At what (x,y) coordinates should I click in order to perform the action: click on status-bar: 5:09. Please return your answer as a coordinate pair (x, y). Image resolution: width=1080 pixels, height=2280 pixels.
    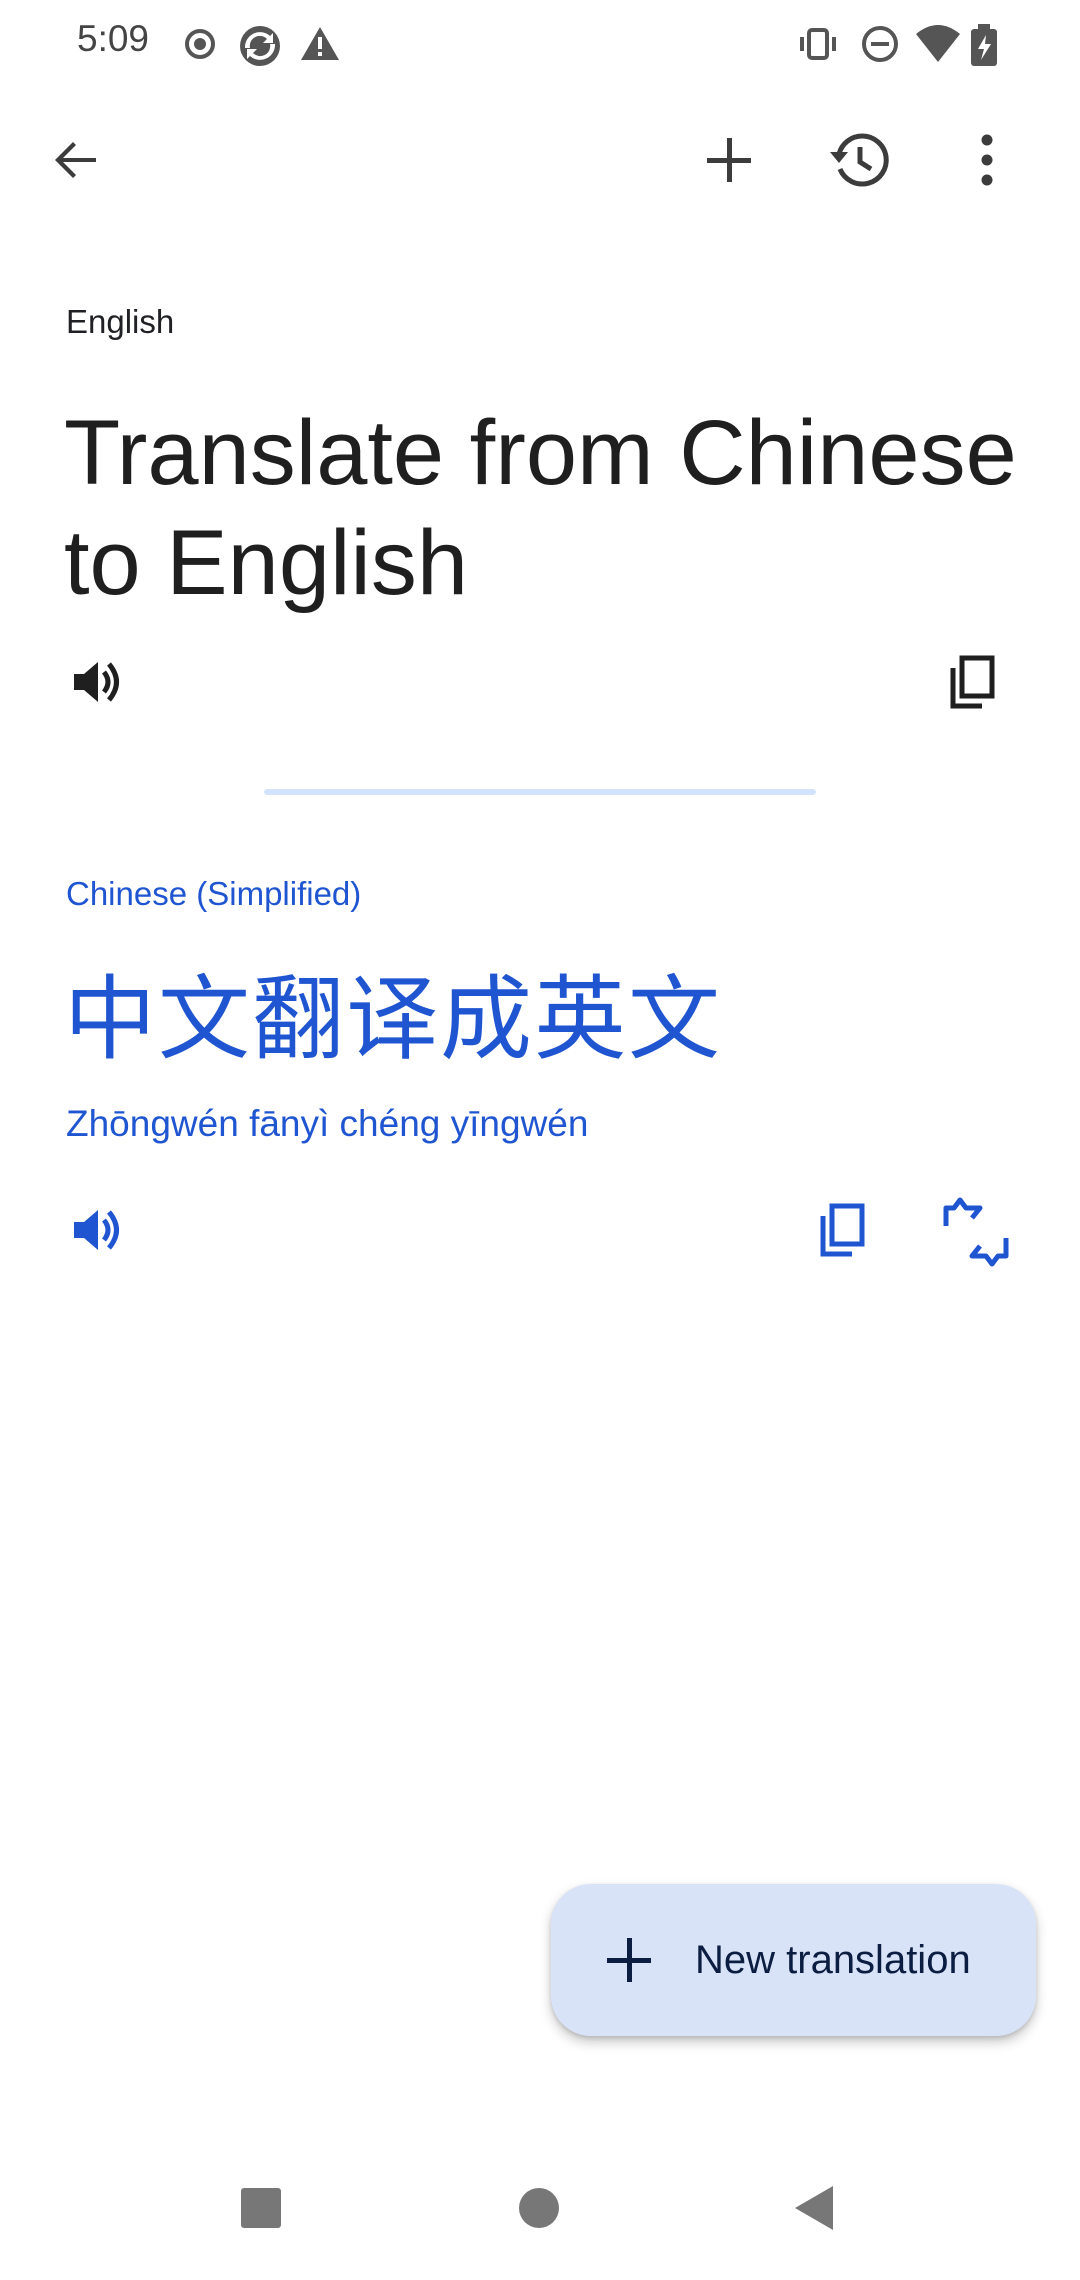
    Looking at the image, I should click on (540, 45).